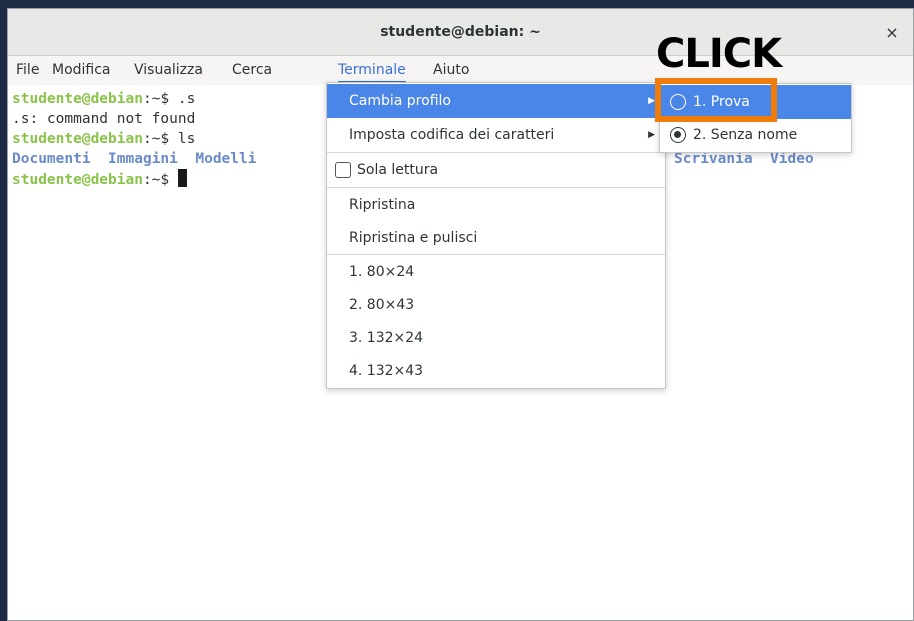 Image resolution: width=914 pixels, height=621 pixels. I want to click on close-icon: ×, so click(892, 33).